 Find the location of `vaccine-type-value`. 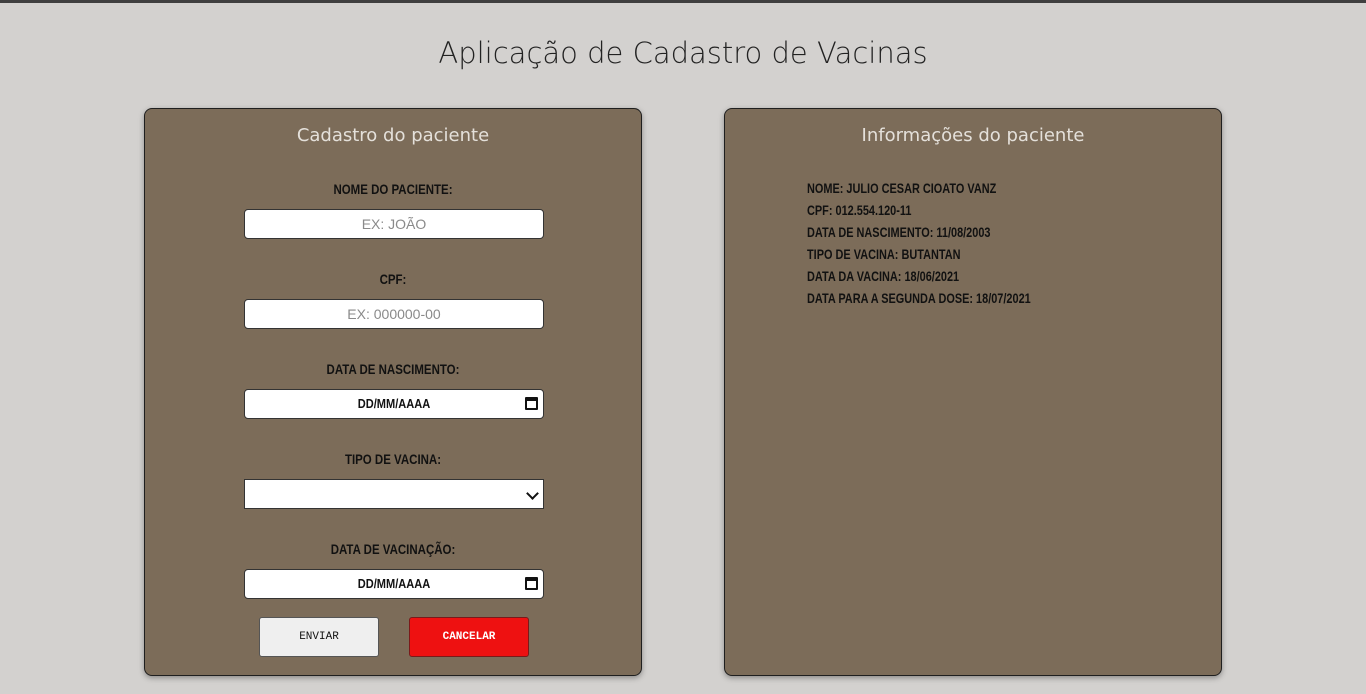

vaccine-type-value is located at coordinates (393, 494).